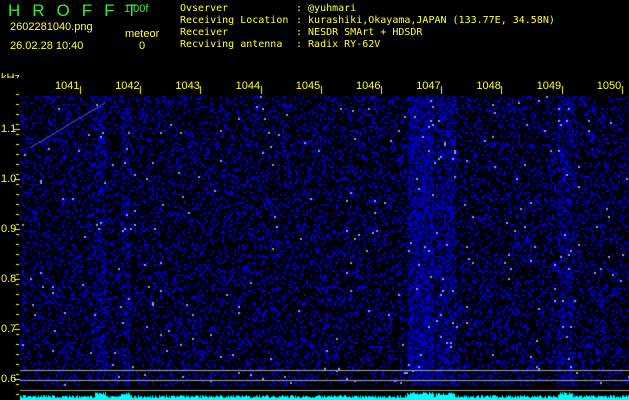 Image resolution: width=629 pixels, height=400 pixels. I want to click on info-label: Recviving antenna, so click(231, 44).